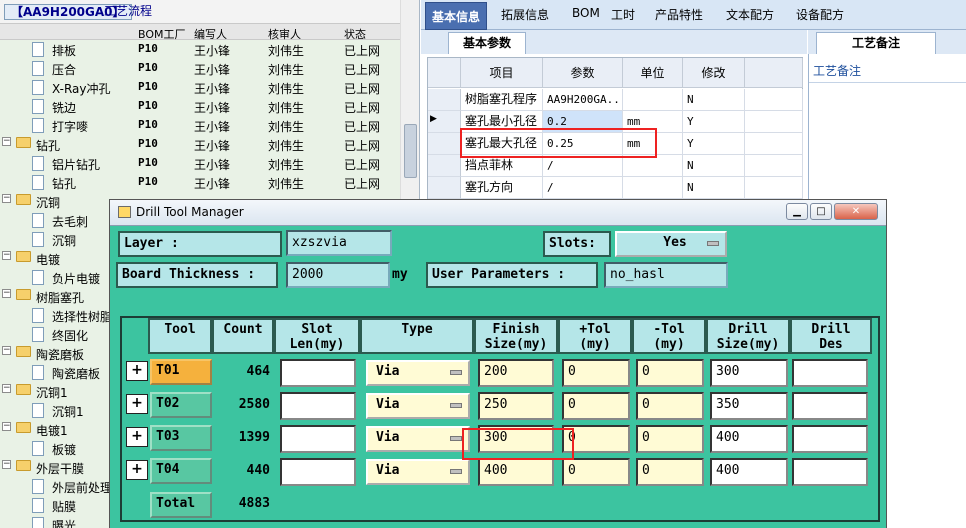  I want to click on dialog-title-bar: Drill Tool Manager ▁ □ ✕, so click(498, 213).